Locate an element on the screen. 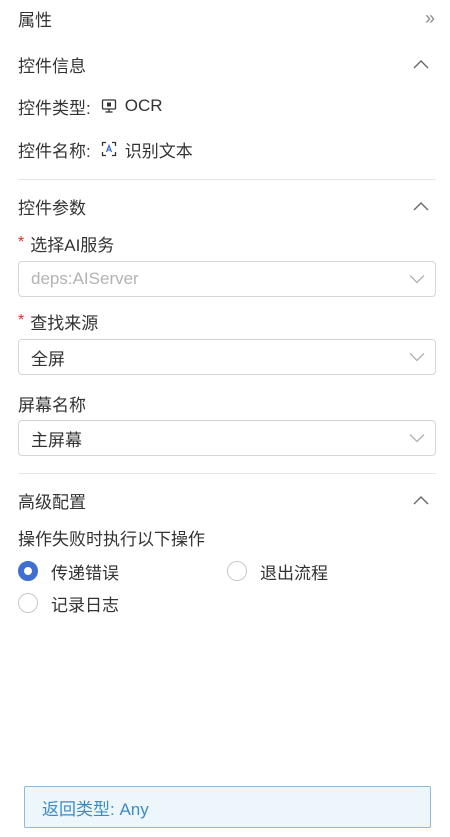 This screenshot has height=837, width=450. ai-service-label-text: 选择AI服务 is located at coordinates (72, 245).